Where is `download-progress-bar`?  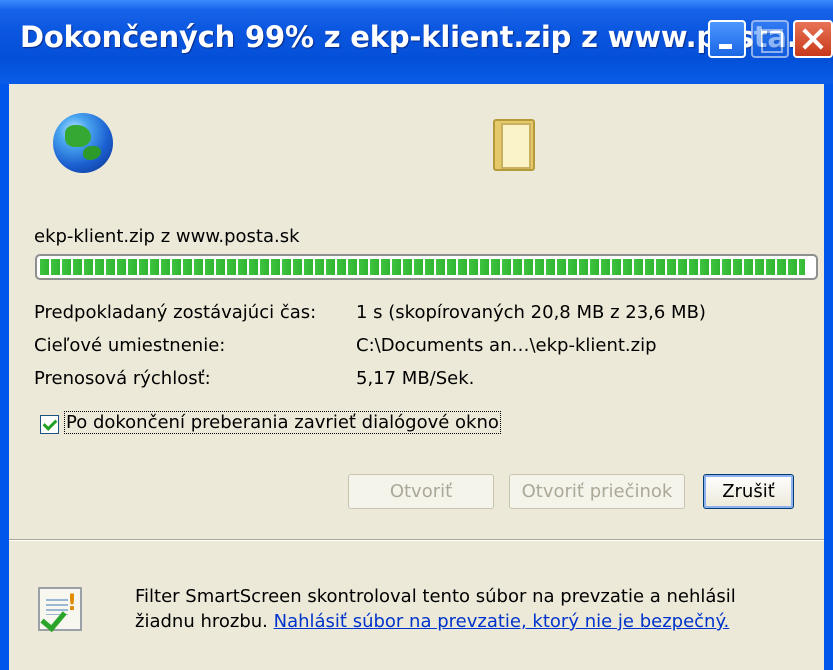
download-progress-bar is located at coordinates (426, 267).